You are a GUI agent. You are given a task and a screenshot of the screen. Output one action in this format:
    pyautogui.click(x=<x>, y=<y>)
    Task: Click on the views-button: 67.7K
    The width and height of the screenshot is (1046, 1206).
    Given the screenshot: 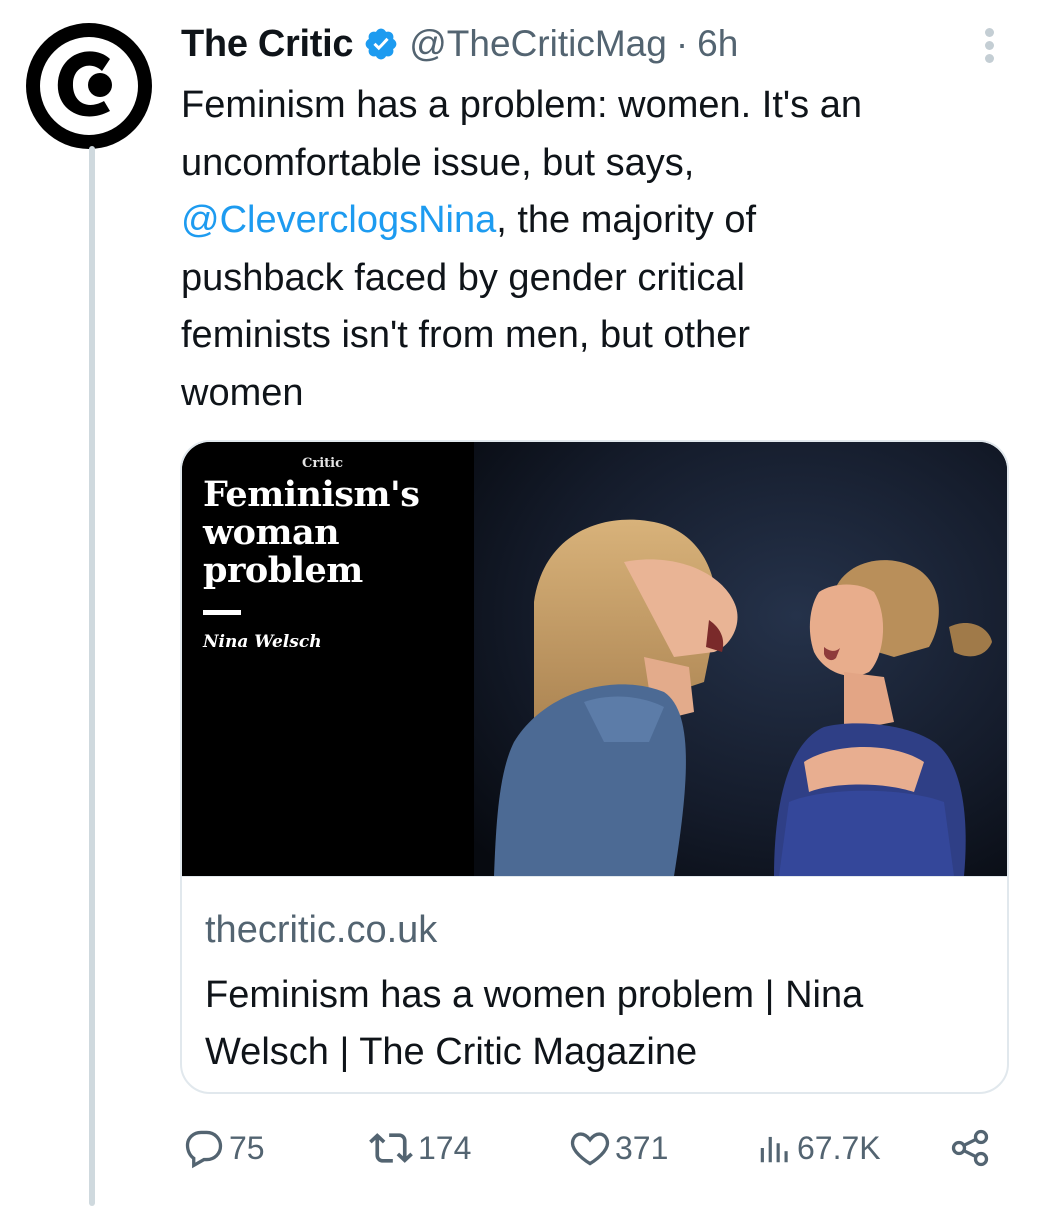 What is the action you would take?
    pyautogui.click(x=818, y=1148)
    